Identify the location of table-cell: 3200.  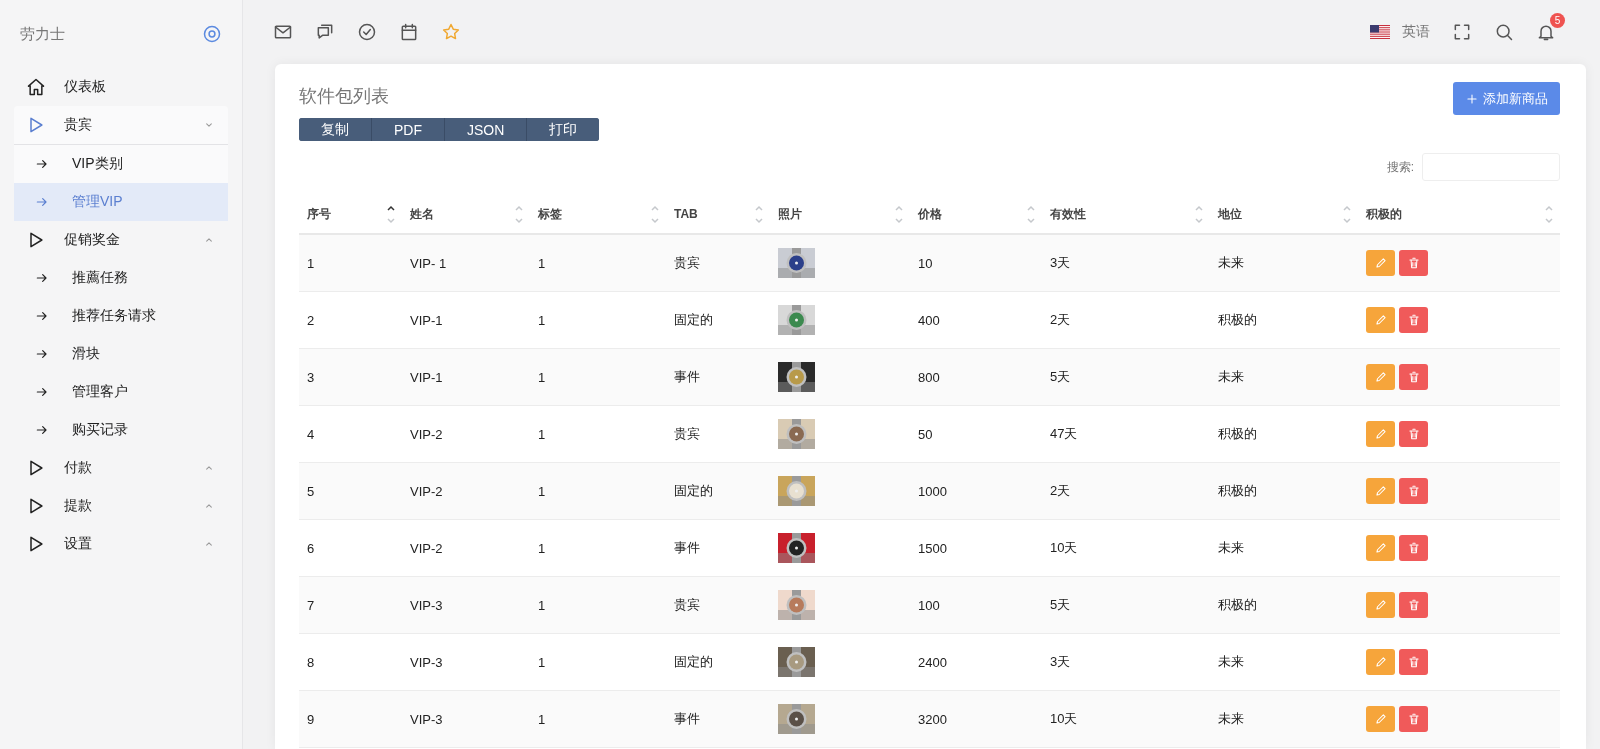
(976, 719).